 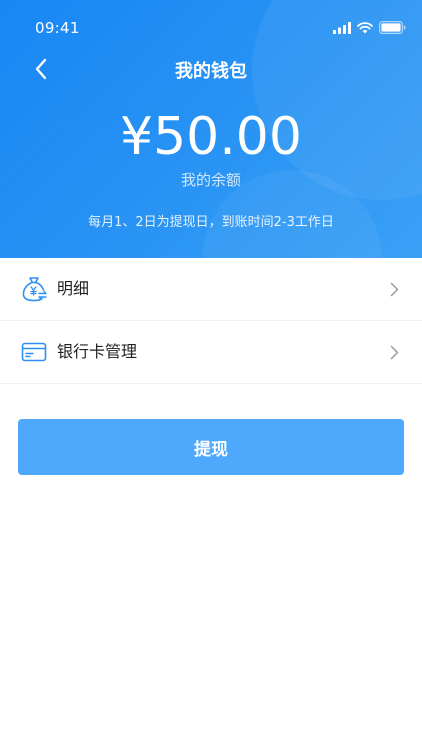 I want to click on balance-amount: ¥50.00, so click(x=211, y=137).